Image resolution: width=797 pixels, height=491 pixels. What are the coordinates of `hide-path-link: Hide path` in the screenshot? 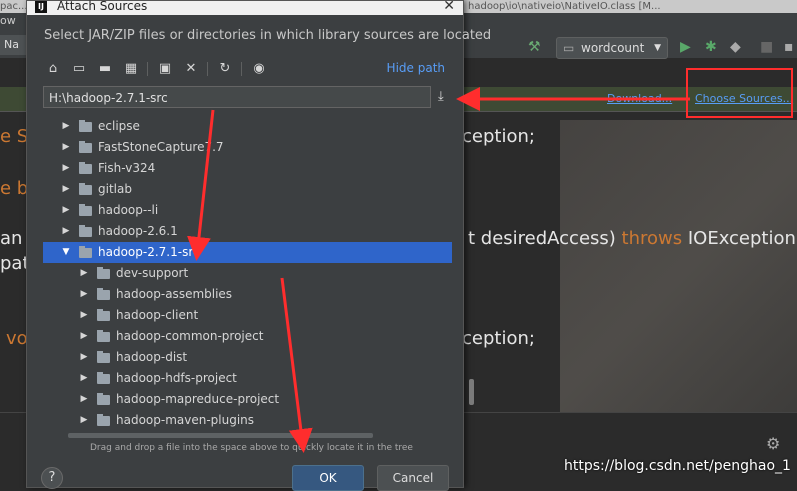 It's located at (416, 68).